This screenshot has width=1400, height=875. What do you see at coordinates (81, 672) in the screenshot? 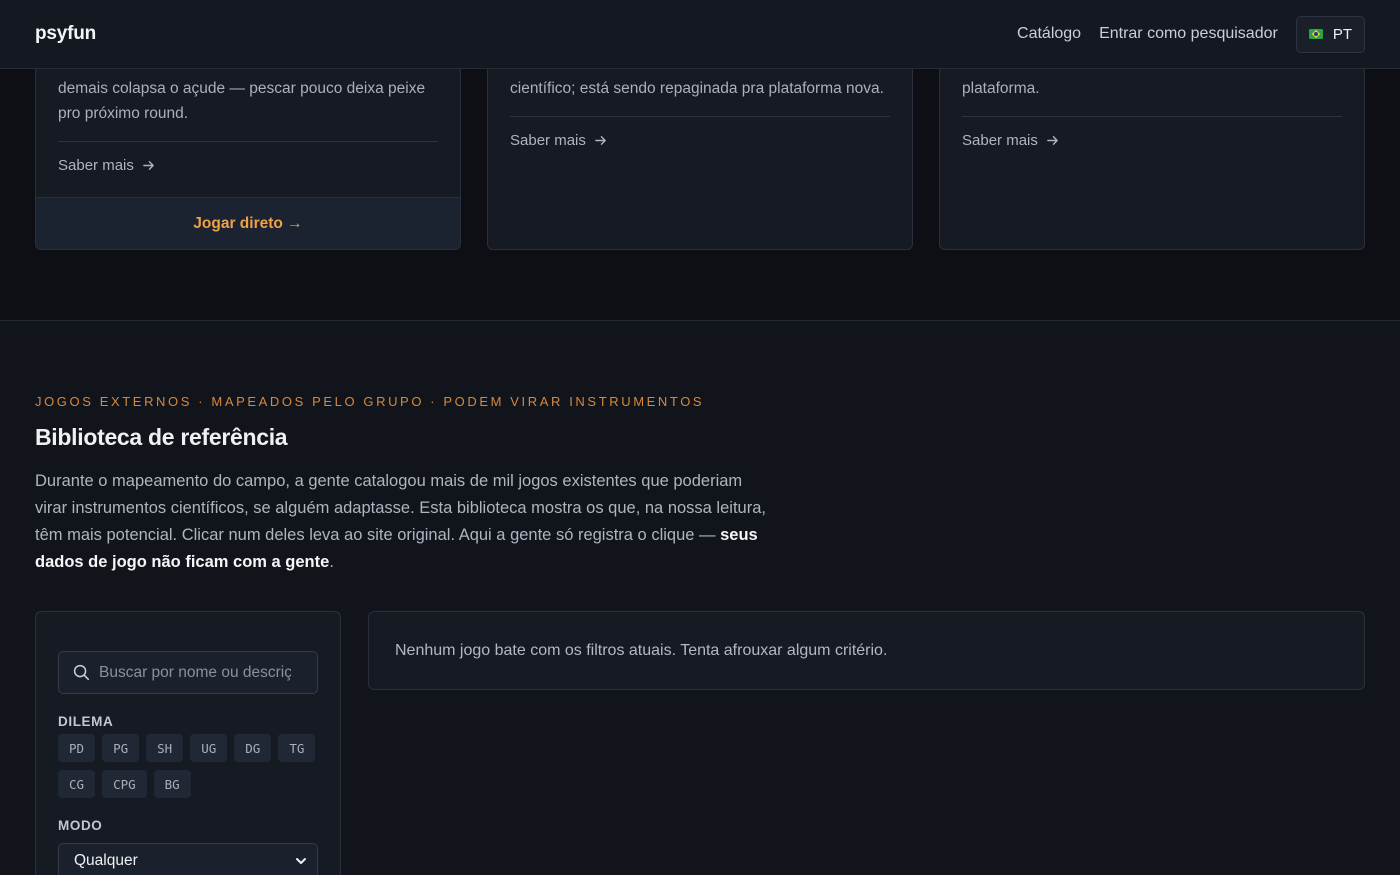
I see `search-icon` at bounding box center [81, 672].